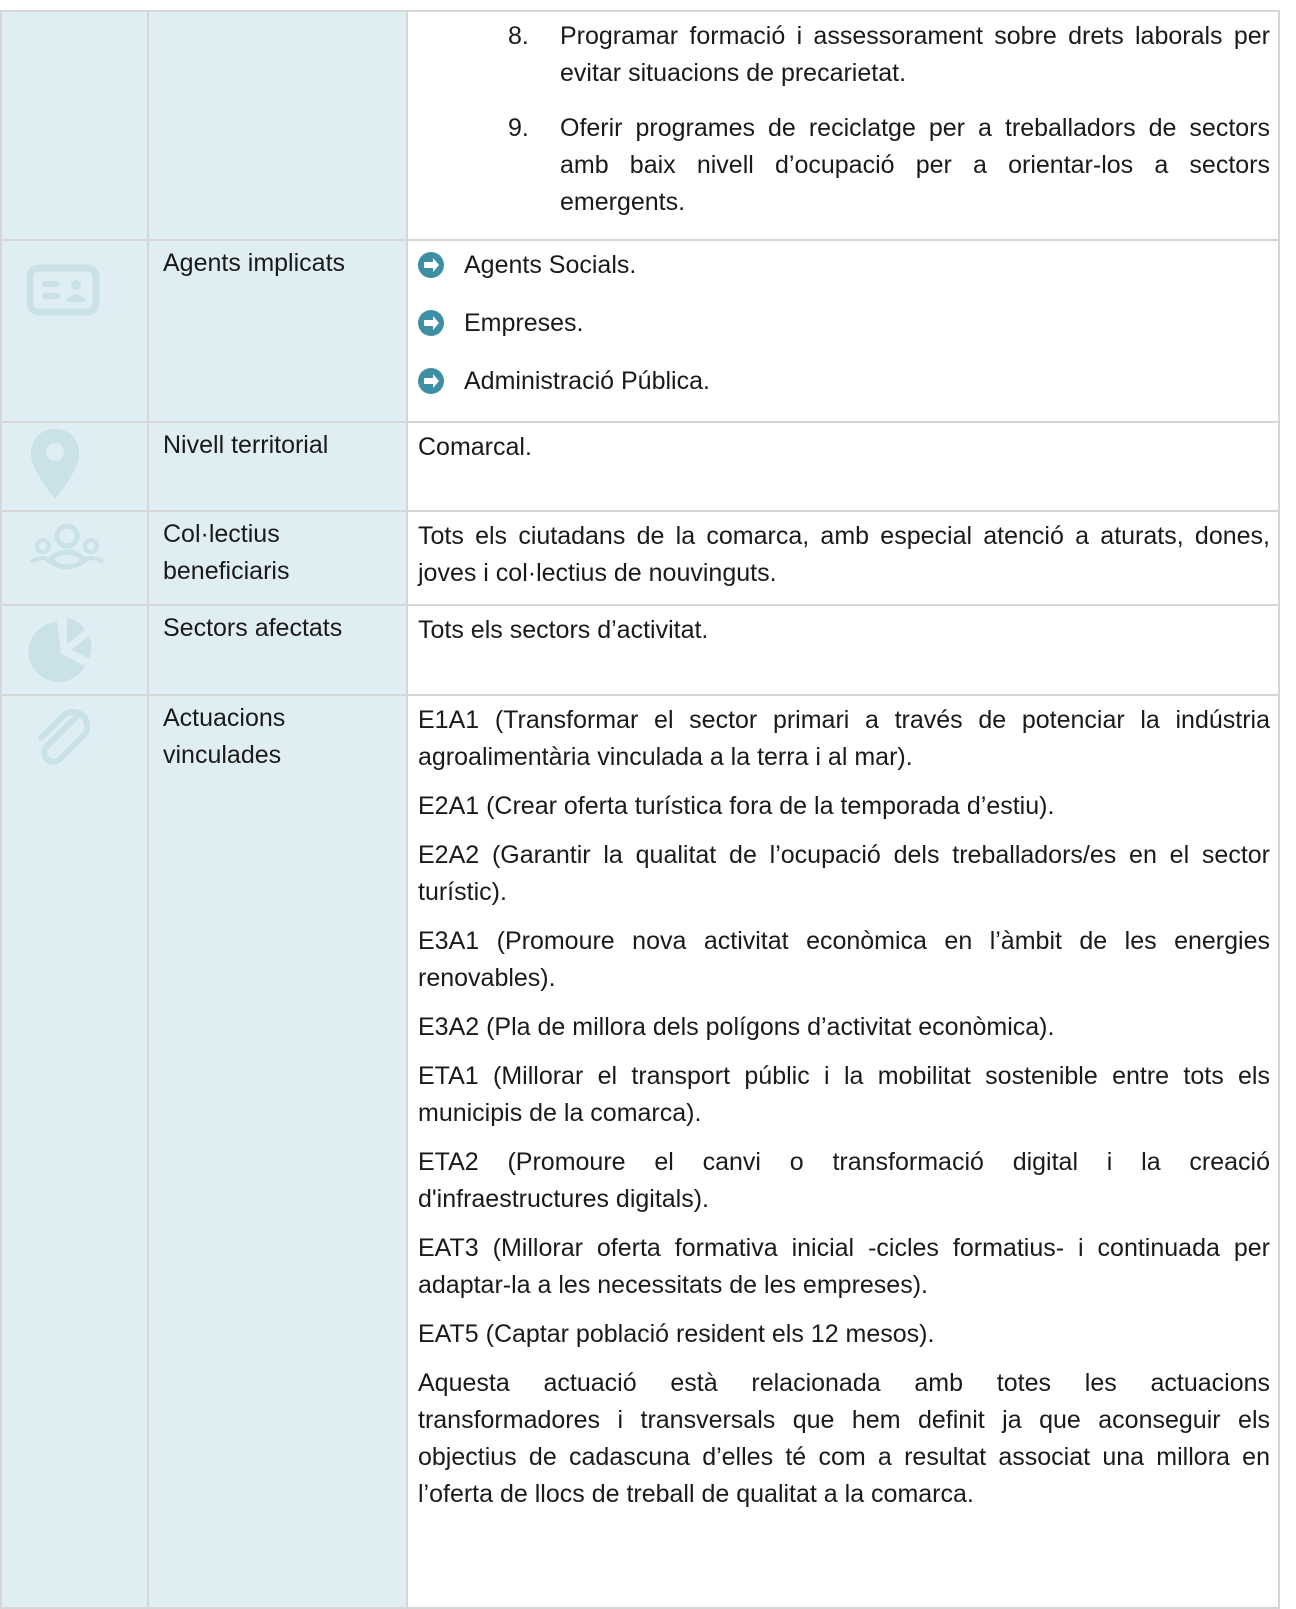  What do you see at coordinates (475, 447) in the screenshot?
I see `territorial-text: Comarcal.` at bounding box center [475, 447].